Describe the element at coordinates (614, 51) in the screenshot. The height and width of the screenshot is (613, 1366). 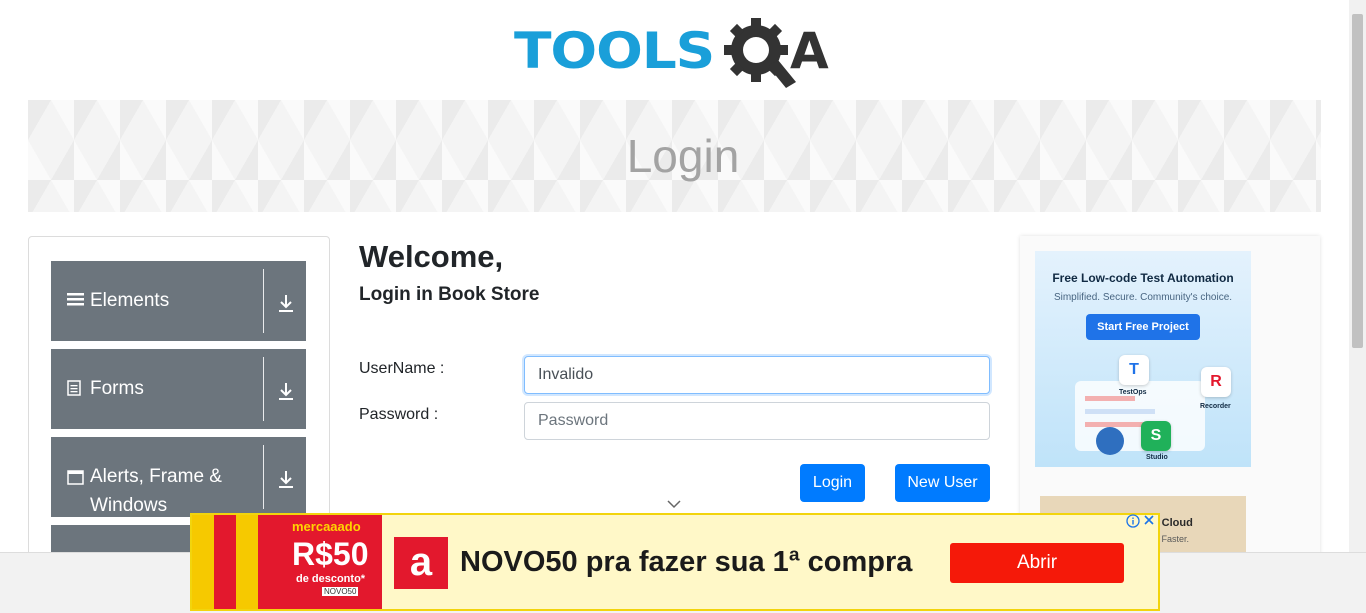
I see `logo-text-tools: TOOLS` at that location.